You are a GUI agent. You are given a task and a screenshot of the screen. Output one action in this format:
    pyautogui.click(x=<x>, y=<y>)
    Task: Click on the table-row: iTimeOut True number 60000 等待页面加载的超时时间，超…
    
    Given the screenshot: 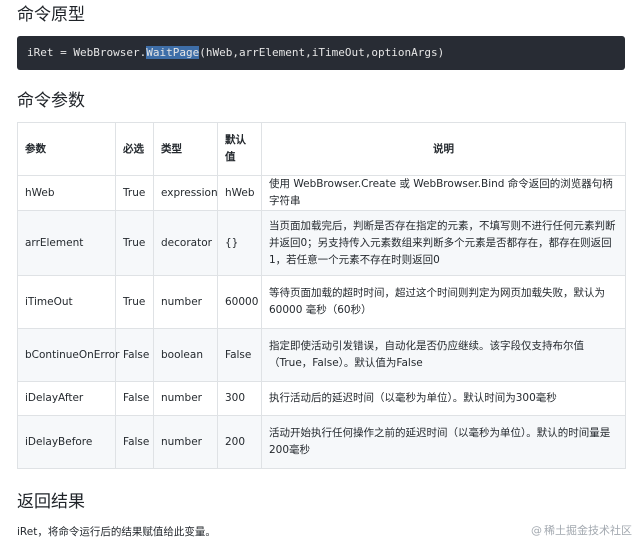 What is the action you would take?
    pyautogui.click(x=321, y=302)
    